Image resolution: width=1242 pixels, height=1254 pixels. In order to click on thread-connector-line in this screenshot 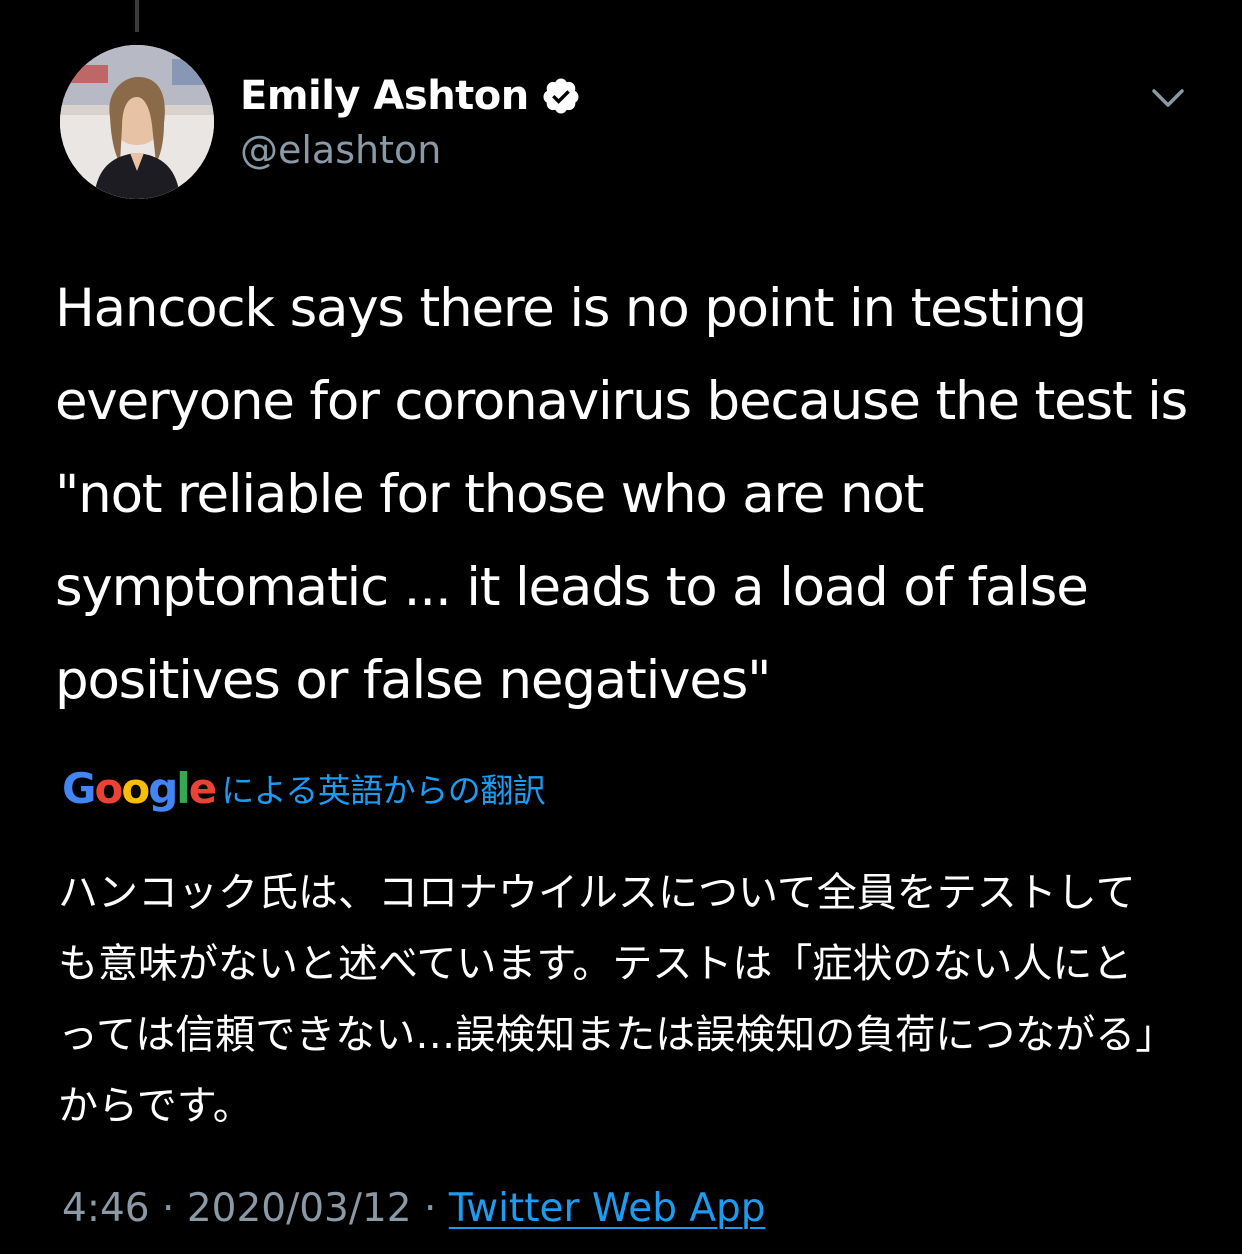, I will do `click(137, 16)`.